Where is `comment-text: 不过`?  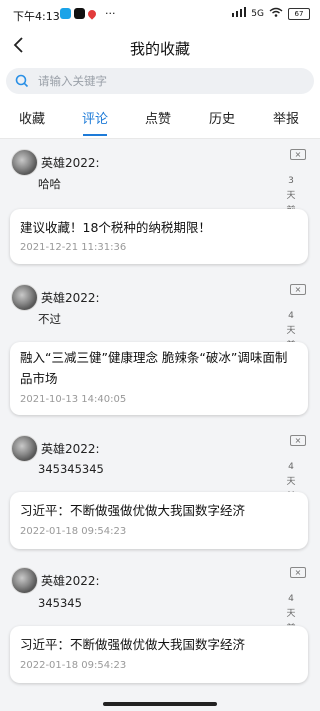 comment-text: 不过 is located at coordinates (49, 319).